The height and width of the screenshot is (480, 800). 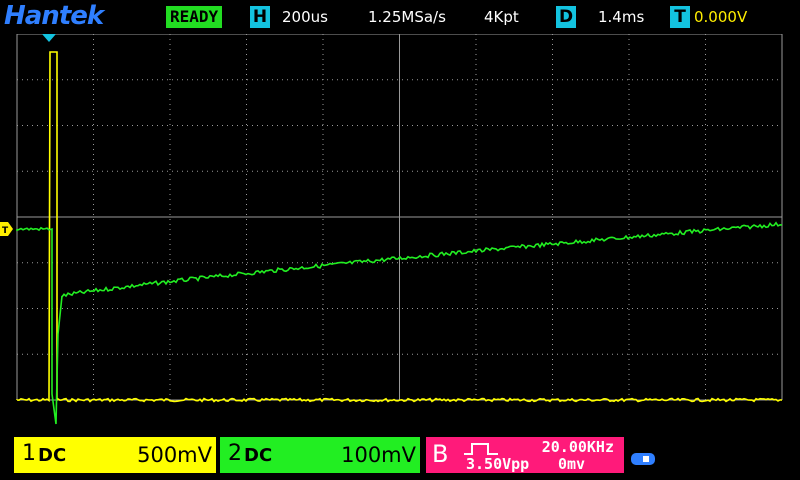 I want to click on trigger-level-marker-icon: T, so click(x=6, y=229).